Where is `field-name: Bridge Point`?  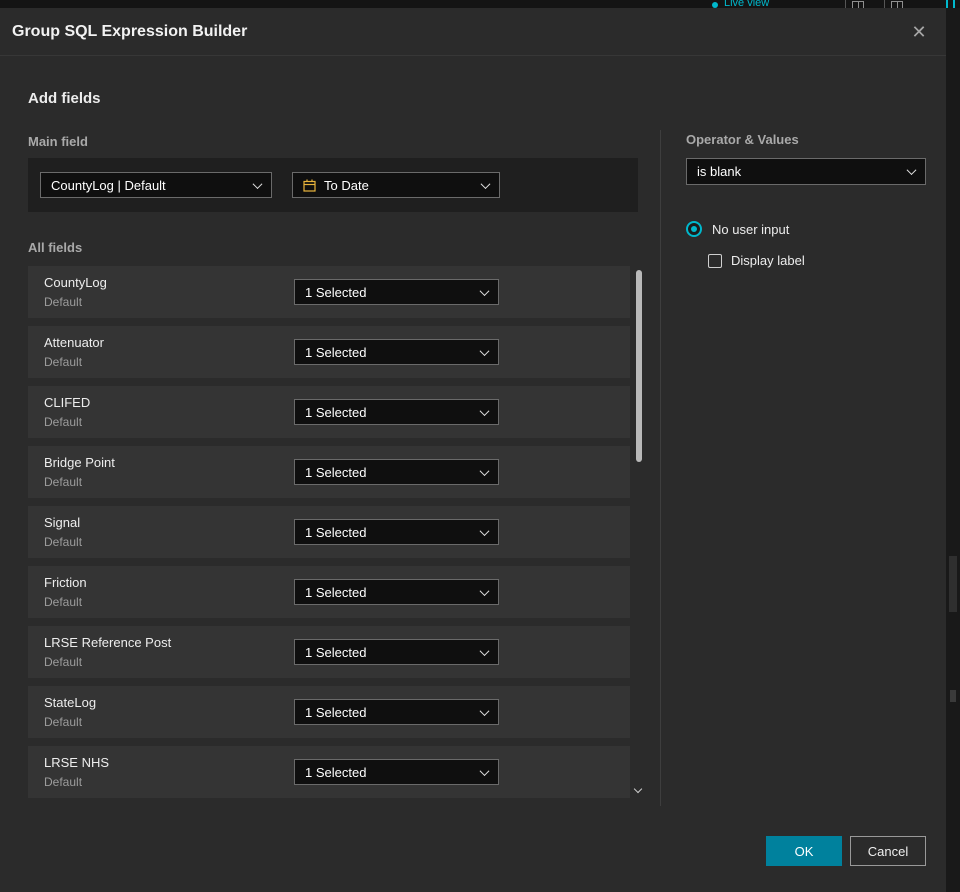 field-name: Bridge Point is located at coordinates (79, 462).